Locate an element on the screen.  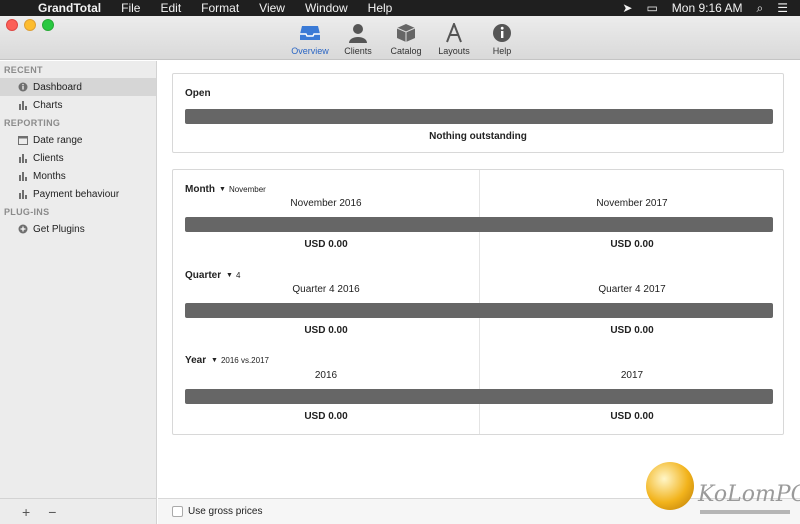
sidebar-item-label: Clients is located at coordinates (48, 158).